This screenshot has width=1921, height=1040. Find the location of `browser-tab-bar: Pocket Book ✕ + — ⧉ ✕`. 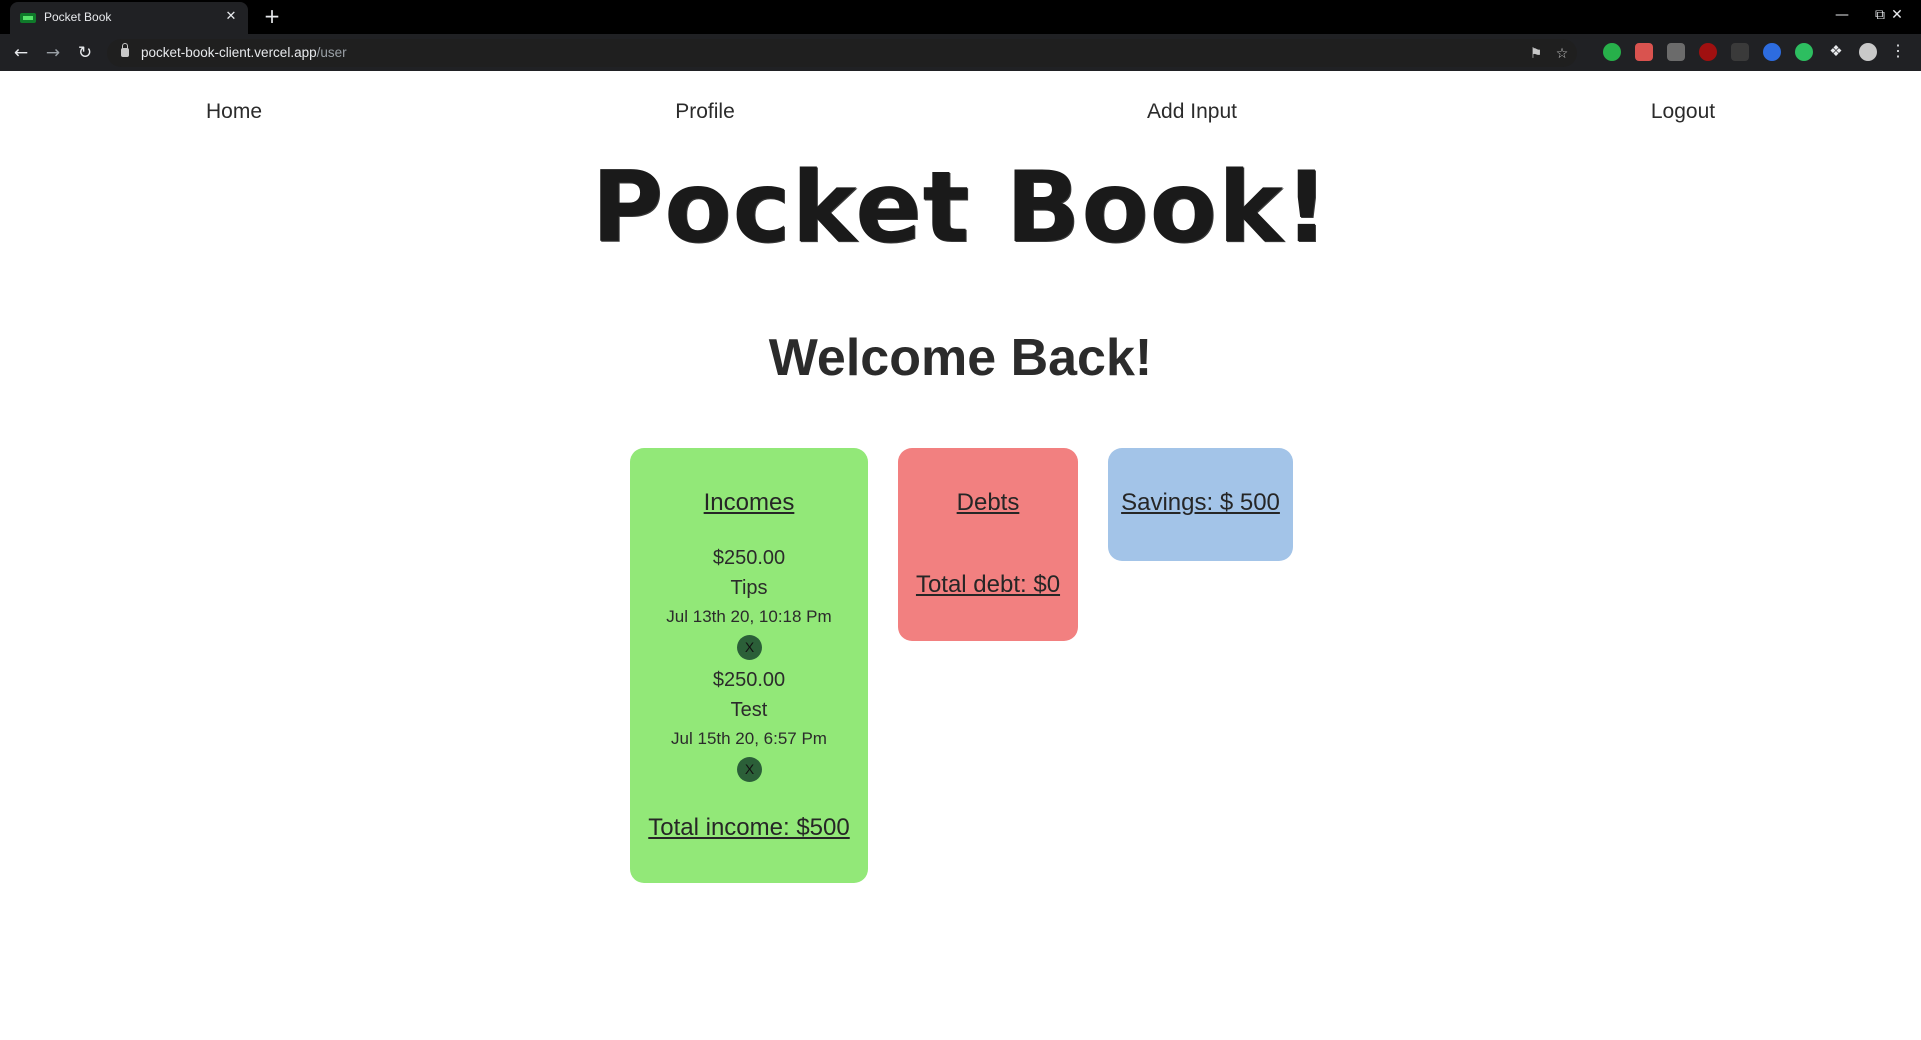

browser-tab-bar: Pocket Book ✕ + — ⧉ ✕ is located at coordinates (960, 17).